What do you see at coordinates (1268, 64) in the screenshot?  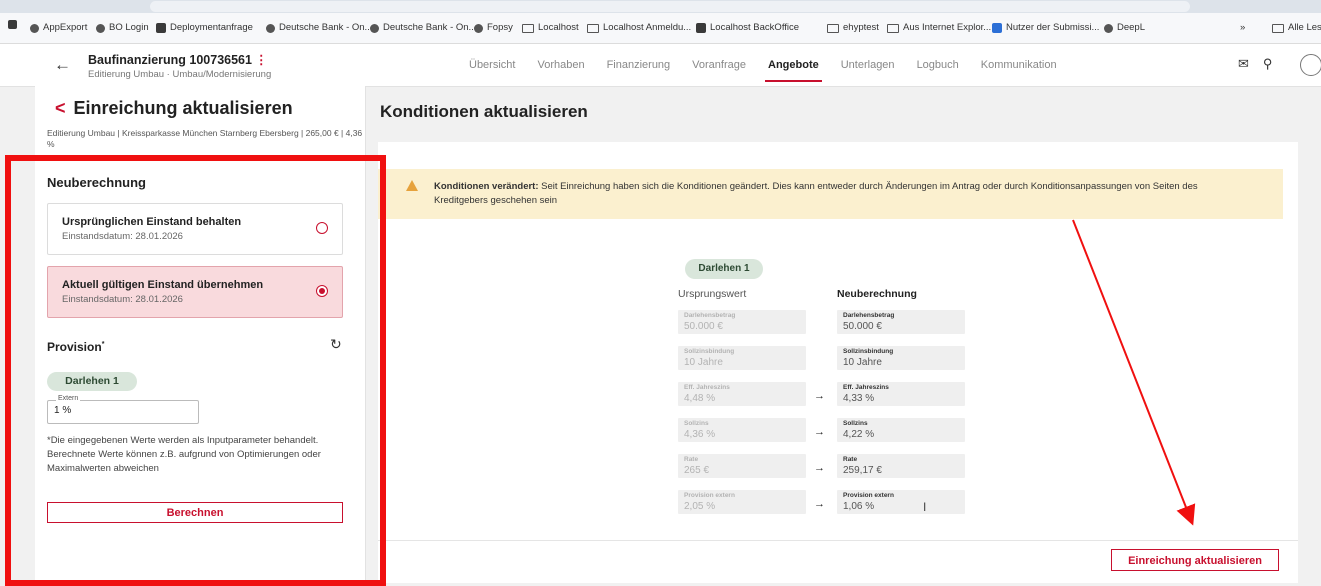 I see `search-icon: ⚲` at bounding box center [1268, 64].